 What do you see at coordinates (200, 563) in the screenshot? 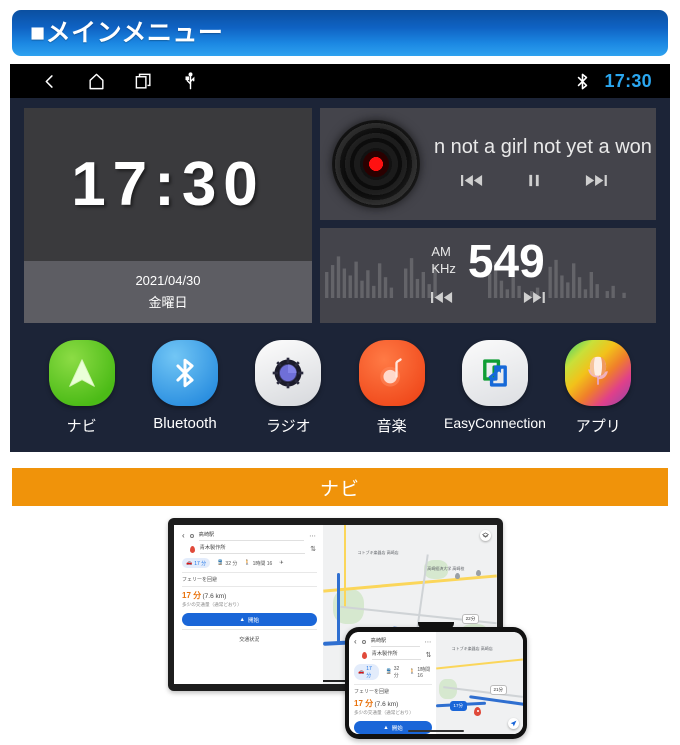
I see `travel-mode-car-value: 17 分` at bounding box center [200, 563].